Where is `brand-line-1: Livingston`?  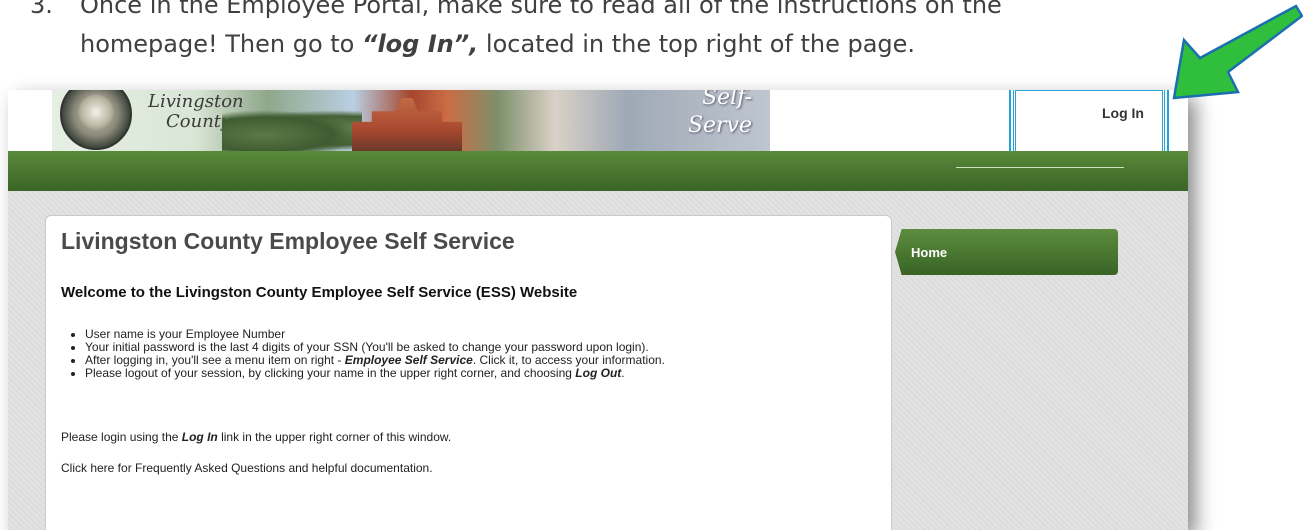
brand-line-1: Livingston is located at coordinates (196, 101).